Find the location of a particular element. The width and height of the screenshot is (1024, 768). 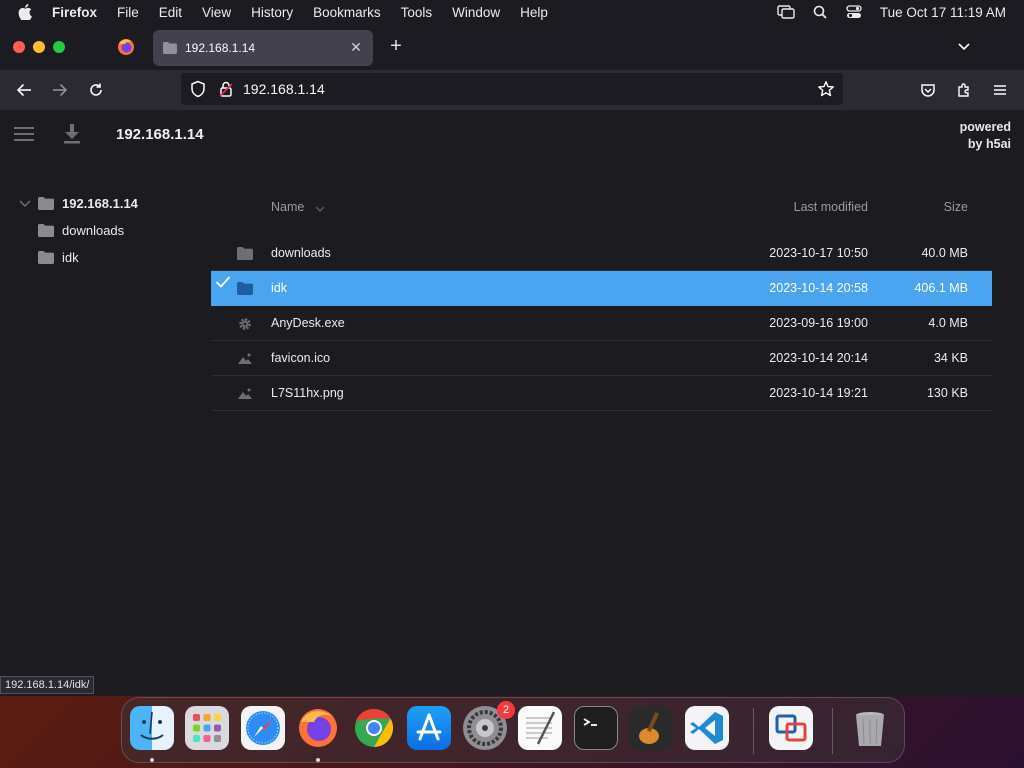

trash-icon is located at coordinates (870, 728).